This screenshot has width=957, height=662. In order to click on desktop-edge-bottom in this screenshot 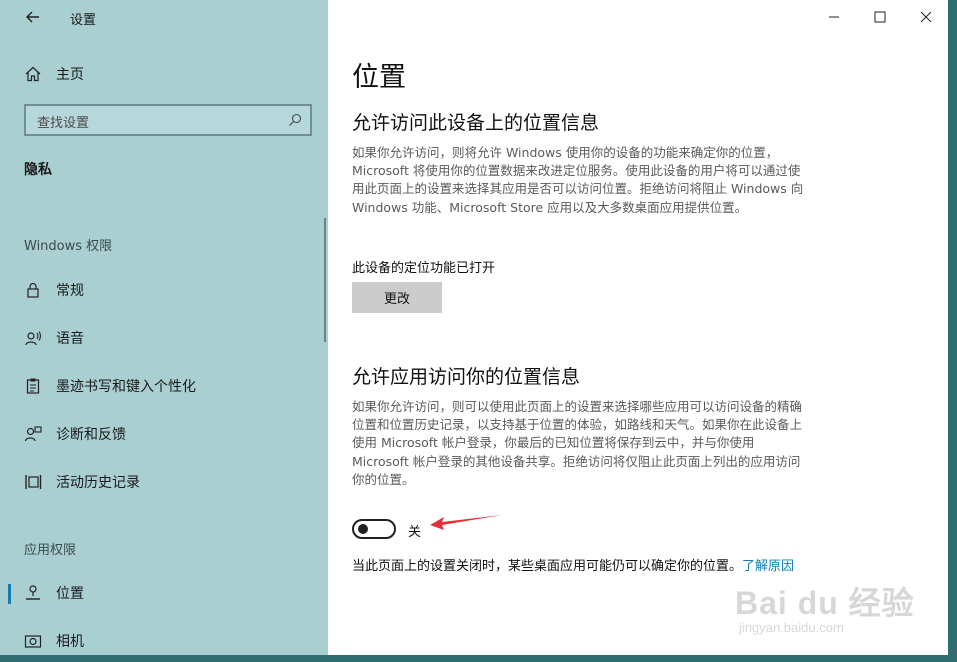, I will do `click(478, 658)`.